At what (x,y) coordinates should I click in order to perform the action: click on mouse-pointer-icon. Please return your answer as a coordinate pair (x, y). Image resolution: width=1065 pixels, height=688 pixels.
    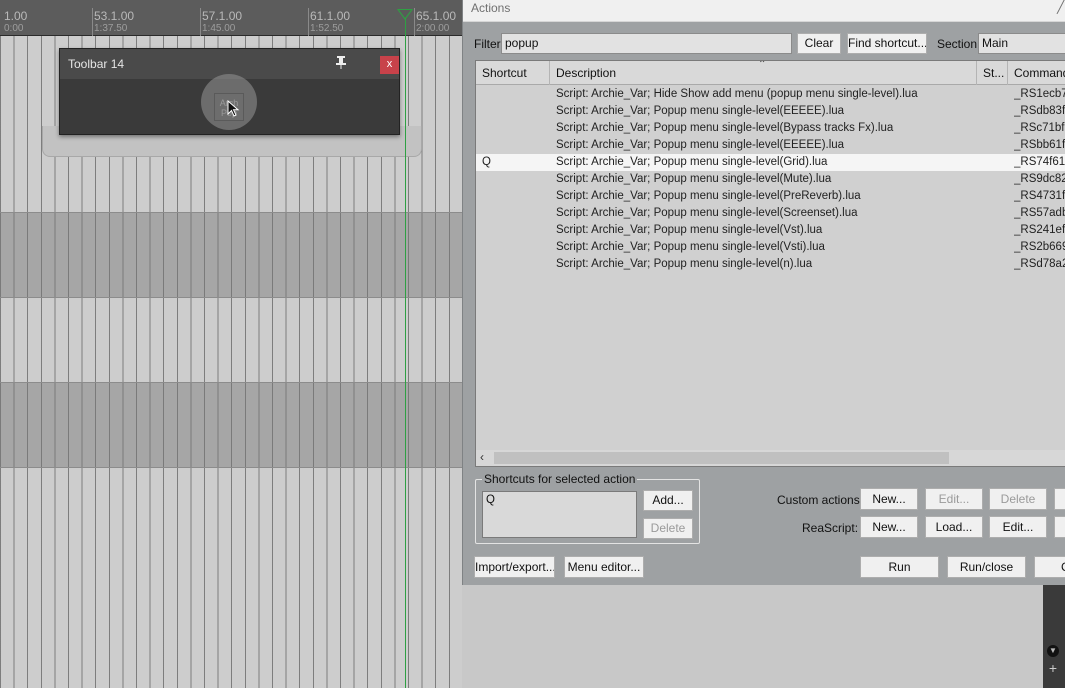
    Looking at the image, I should click on (233, 108).